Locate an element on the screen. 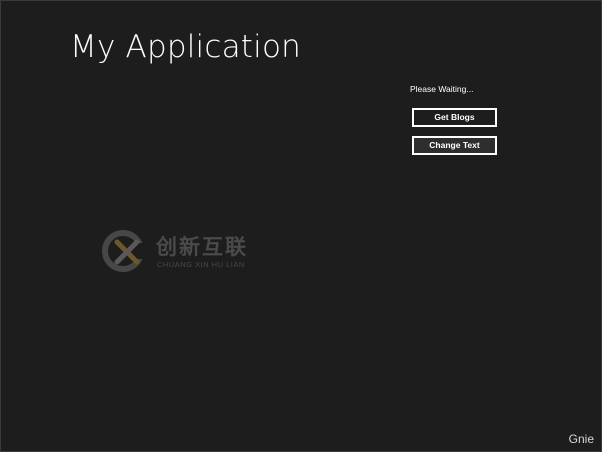 This screenshot has height=454, width=604. watermark-chinese-text: 创新互联 is located at coordinates (202, 247).